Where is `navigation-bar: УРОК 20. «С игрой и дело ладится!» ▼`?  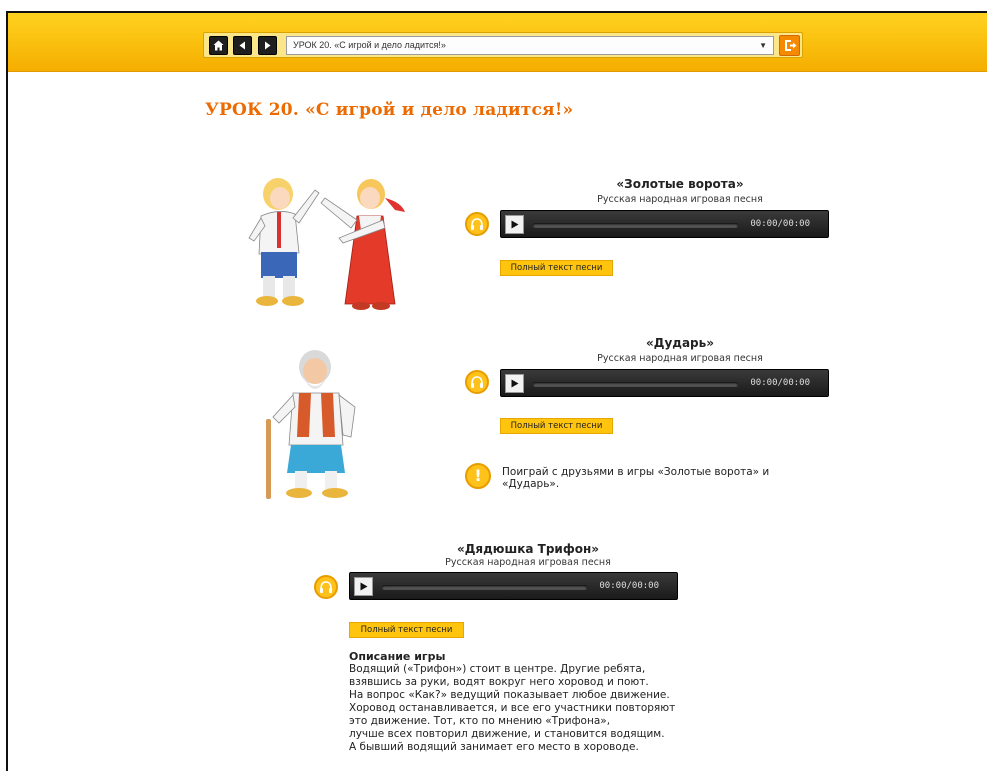
navigation-bar: УРОК 20. «С игрой и дело ладится!» ▼ is located at coordinates (503, 45).